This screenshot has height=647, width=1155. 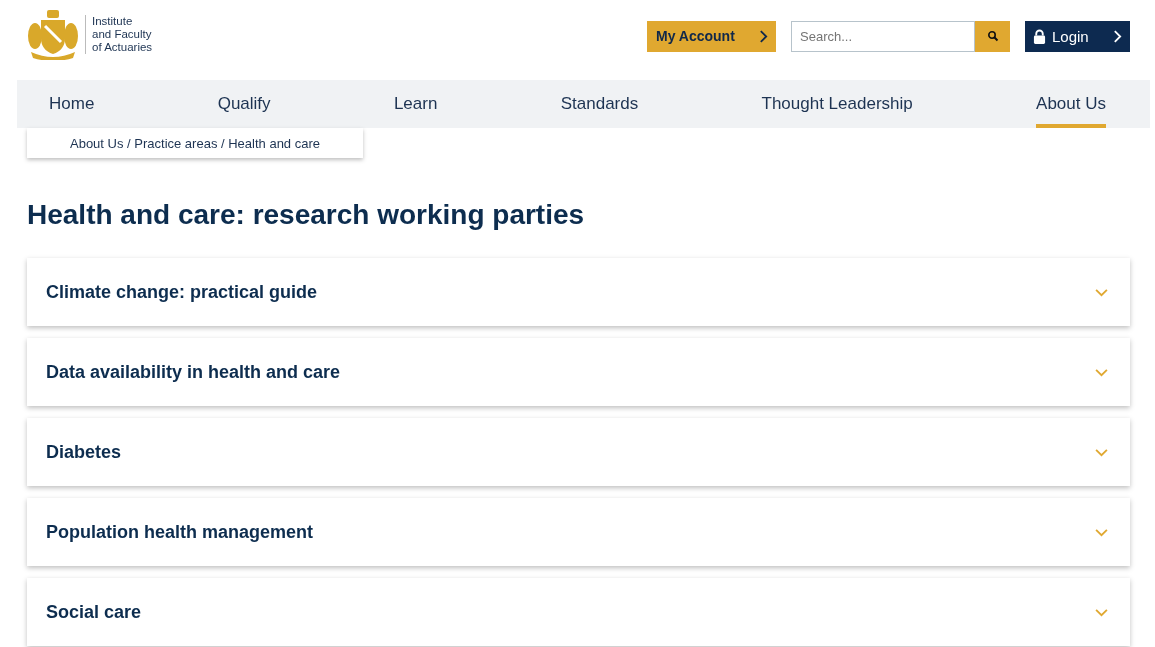 What do you see at coordinates (84, 452) in the screenshot?
I see `accordion-title: Diabetes` at bounding box center [84, 452].